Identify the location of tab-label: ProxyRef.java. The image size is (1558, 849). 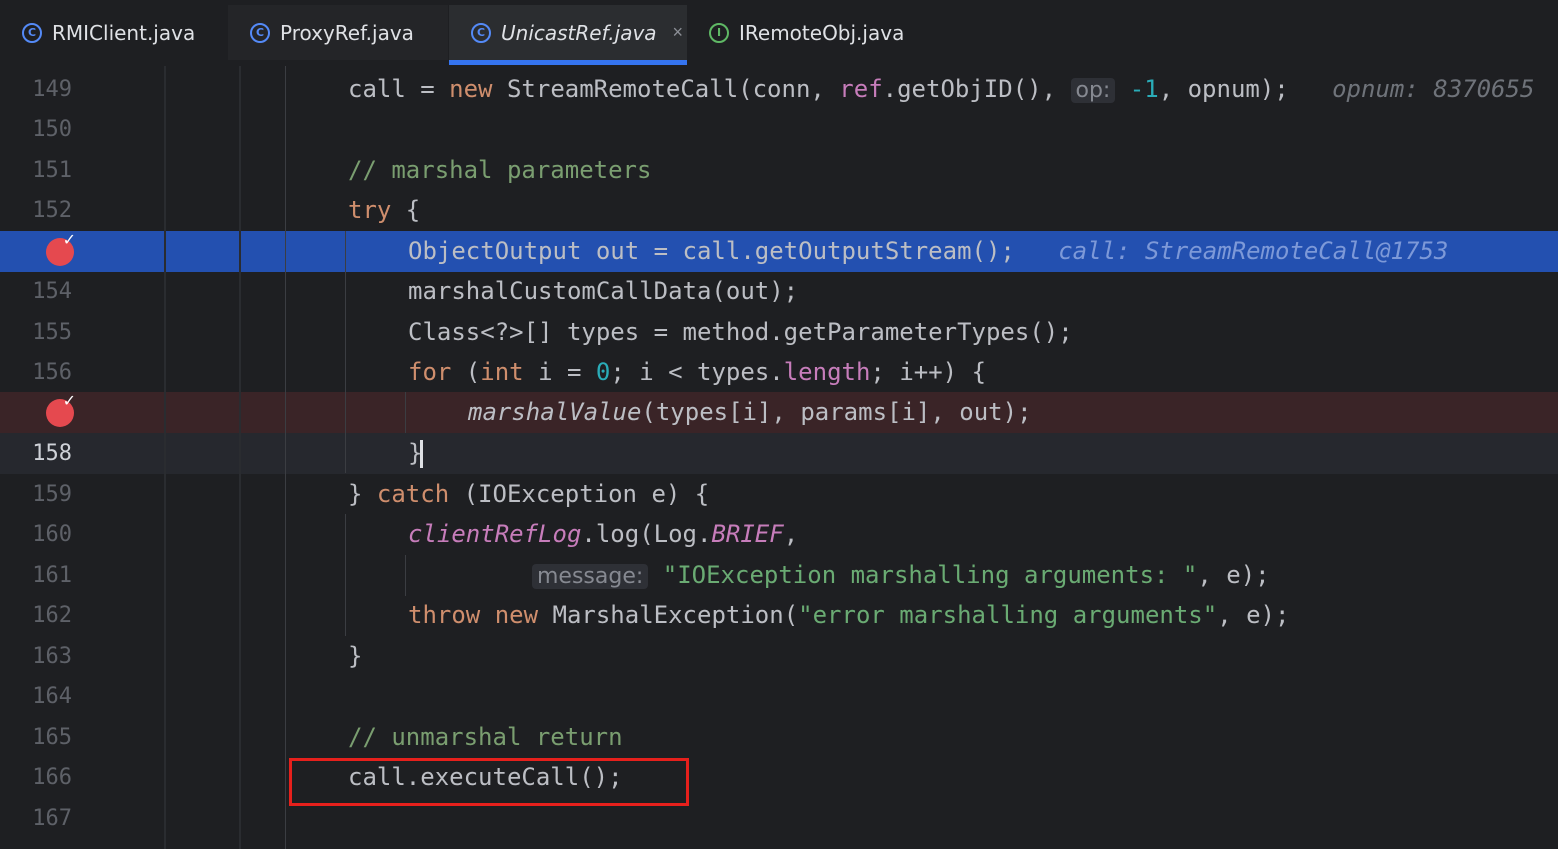
(347, 32).